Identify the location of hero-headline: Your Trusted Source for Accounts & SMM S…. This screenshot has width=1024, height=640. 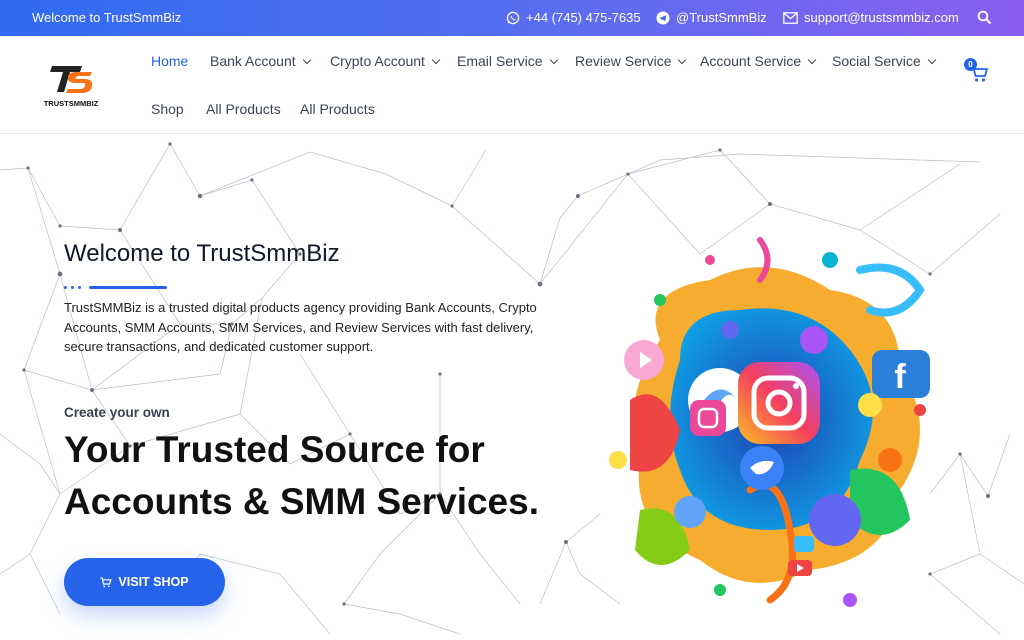
(301, 475).